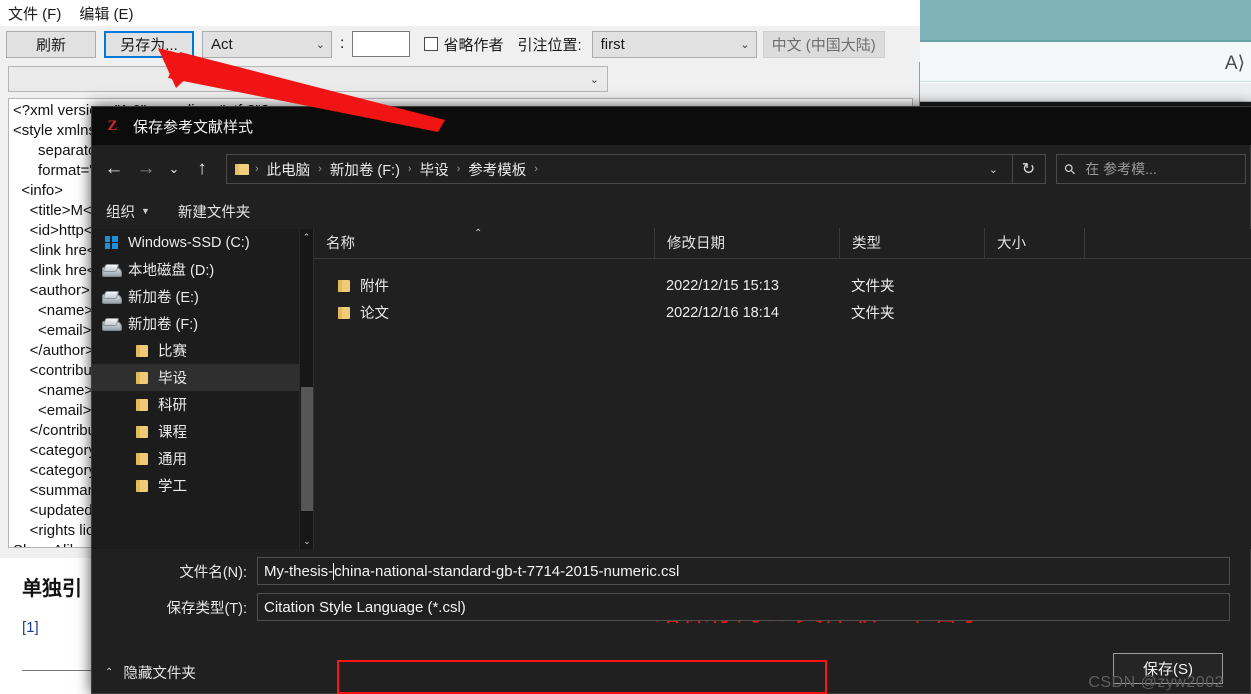 The height and width of the screenshot is (694, 1251). What do you see at coordinates (671, 673) in the screenshot?
I see `dialog-footer: ⌃ 隐藏文件夹 保存(S) CSDN @zyw2002` at bounding box center [671, 673].